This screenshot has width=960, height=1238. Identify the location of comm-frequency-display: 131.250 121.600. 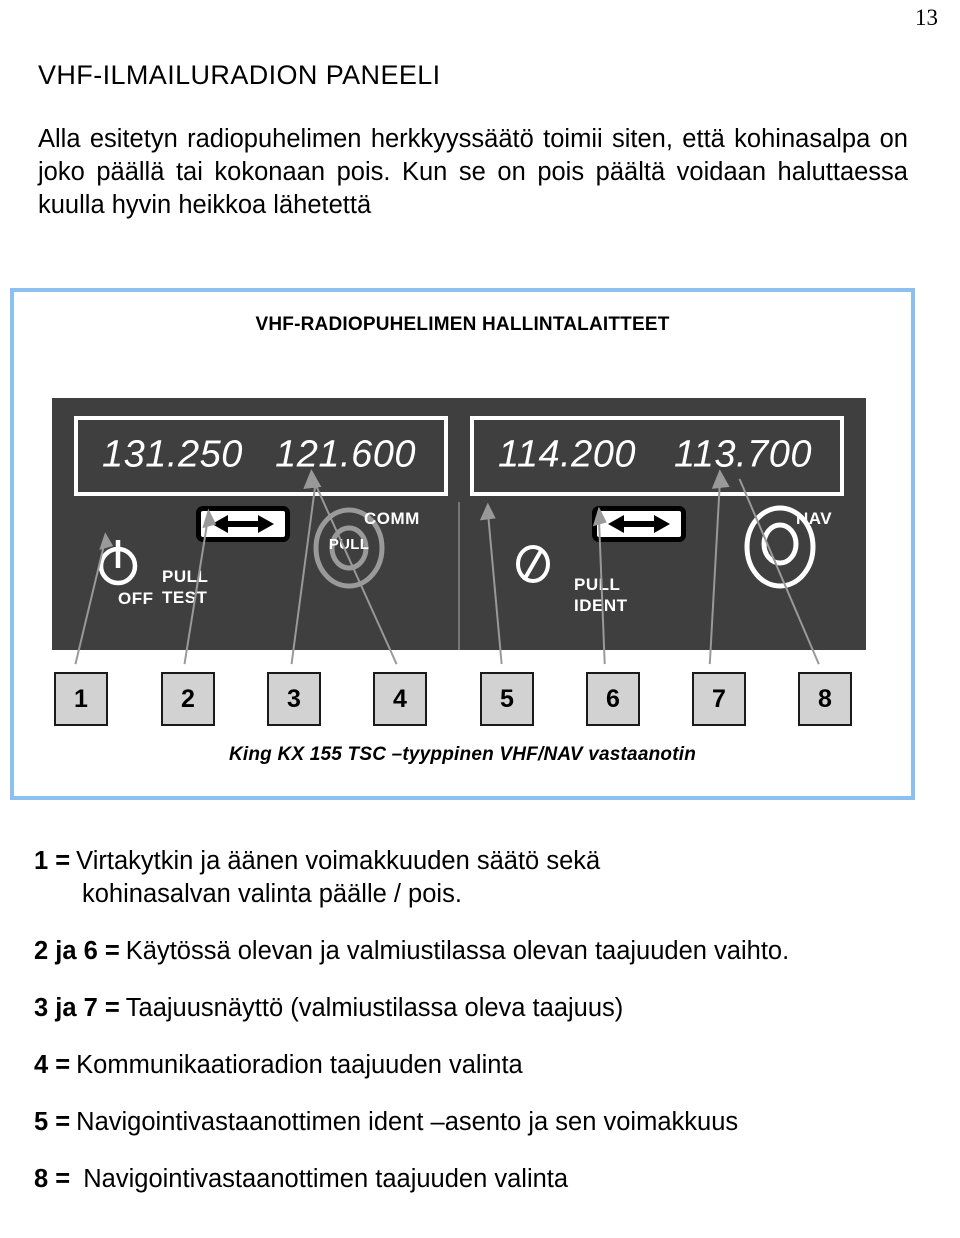
(261, 456).